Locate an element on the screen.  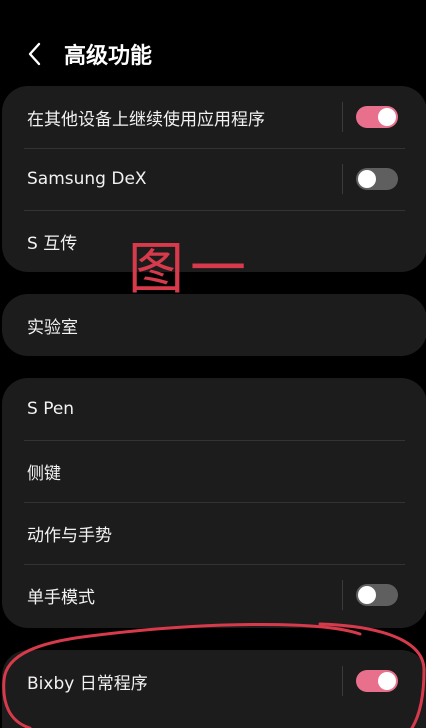
side-key-label: 侧键 is located at coordinates (44, 473).